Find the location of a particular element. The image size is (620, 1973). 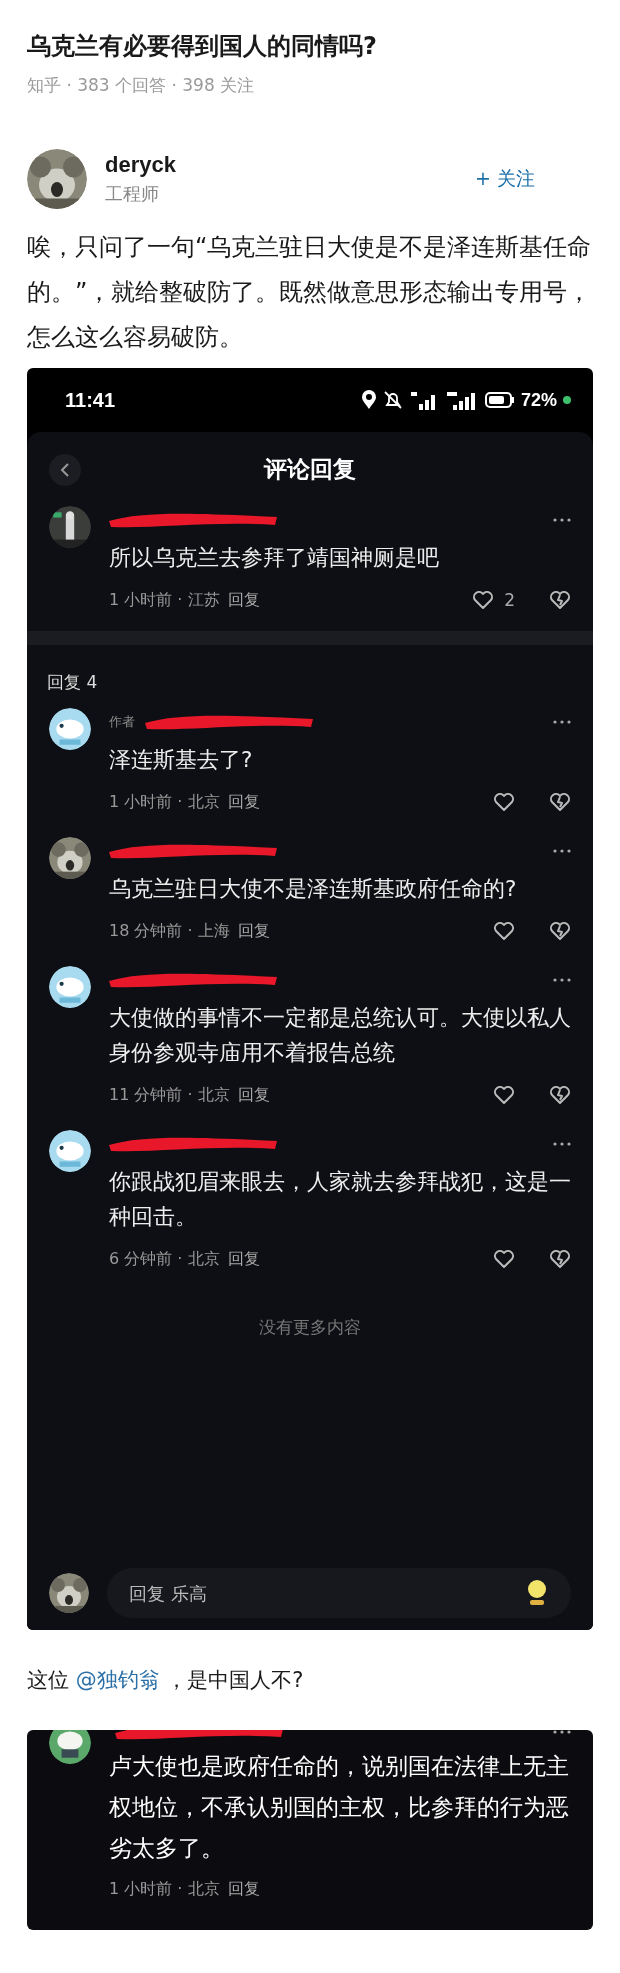

comment-text: 所以乌克兰去参拜了靖国神厕是吧 is located at coordinates (274, 558).